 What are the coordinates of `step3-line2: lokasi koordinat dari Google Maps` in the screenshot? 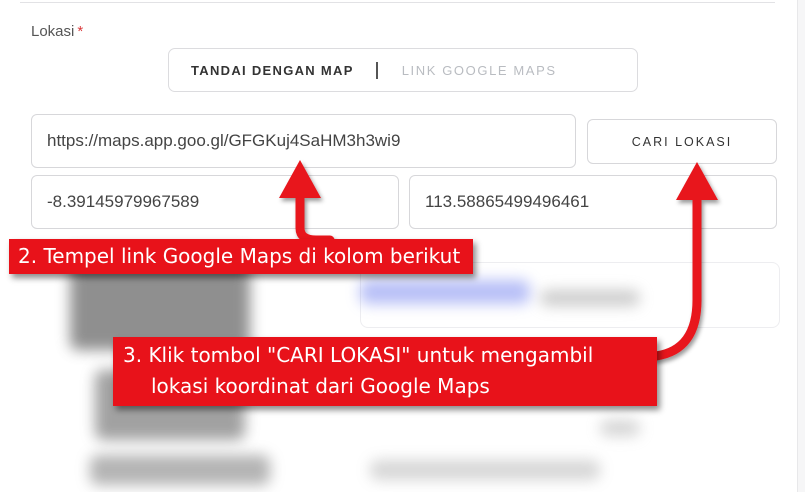 It's located at (320, 386).